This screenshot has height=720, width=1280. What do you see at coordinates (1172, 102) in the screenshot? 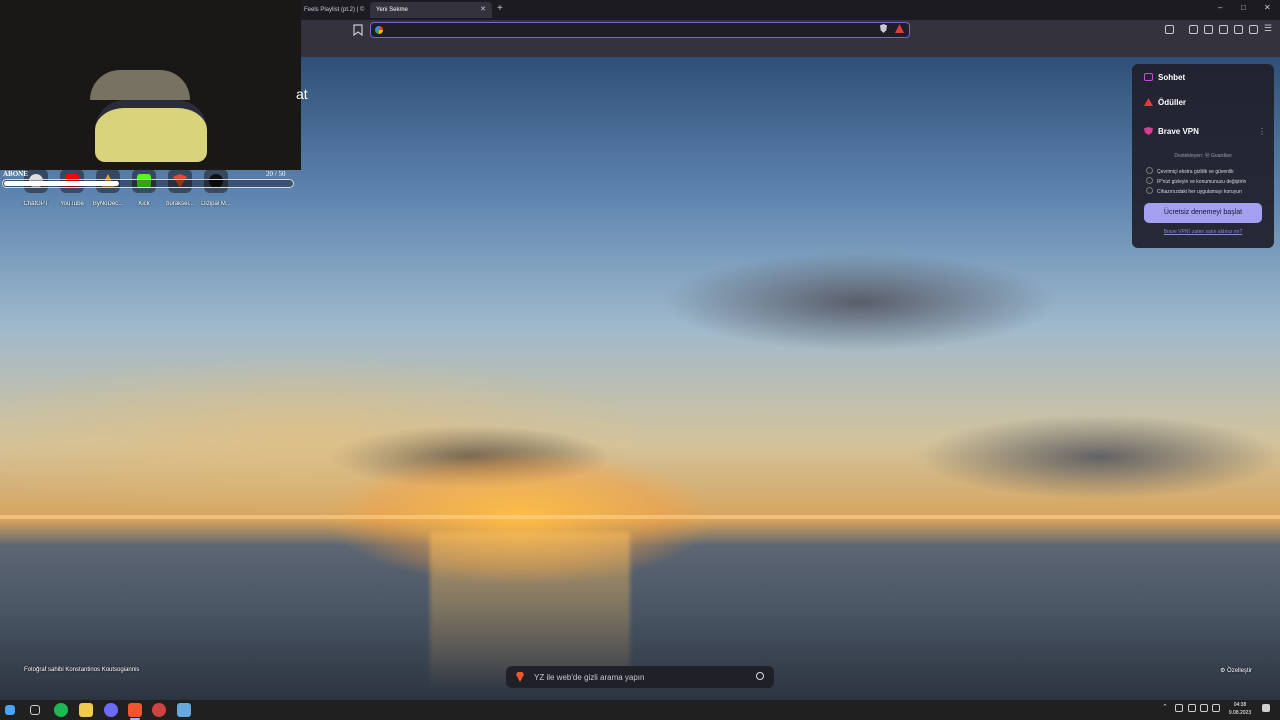
I see `sidebar-item-label: Ödüller` at bounding box center [1172, 102].